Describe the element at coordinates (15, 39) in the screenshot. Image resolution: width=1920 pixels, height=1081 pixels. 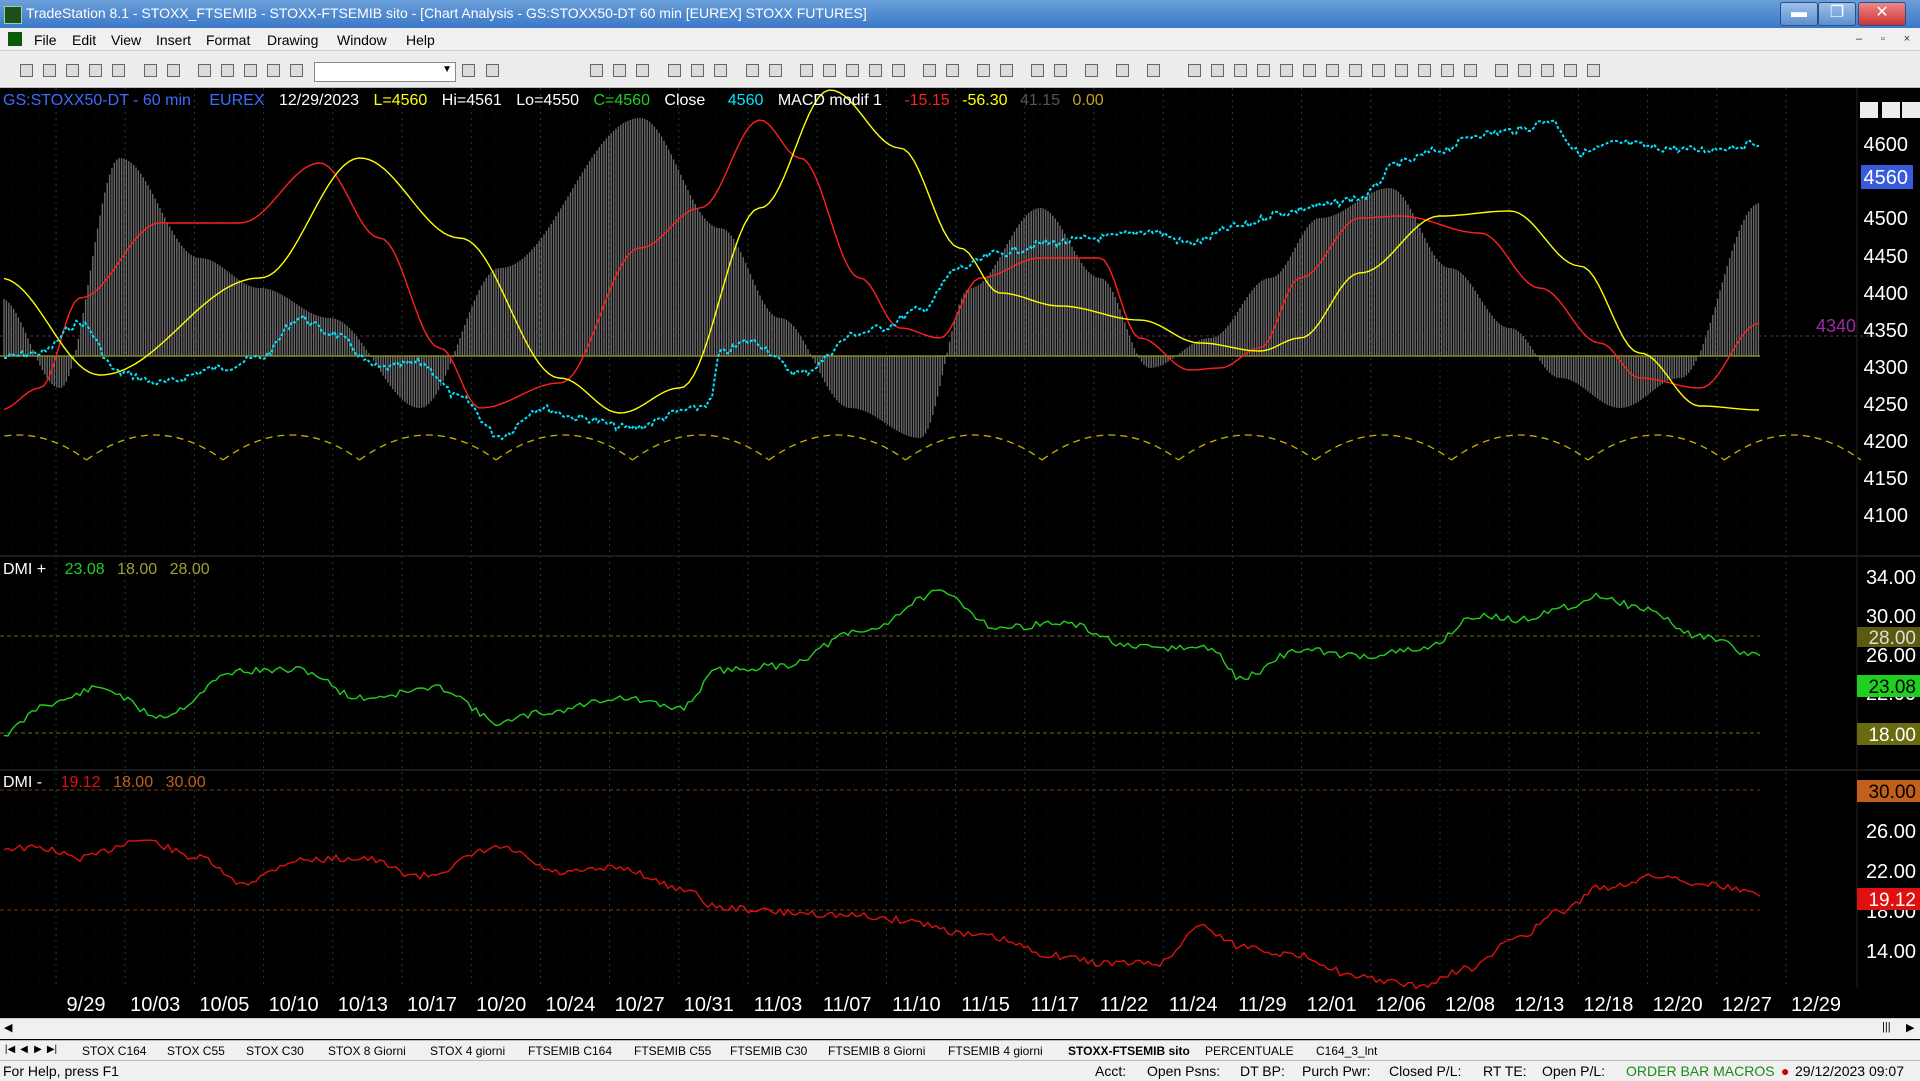
I see `chart-doc-icon` at that location.